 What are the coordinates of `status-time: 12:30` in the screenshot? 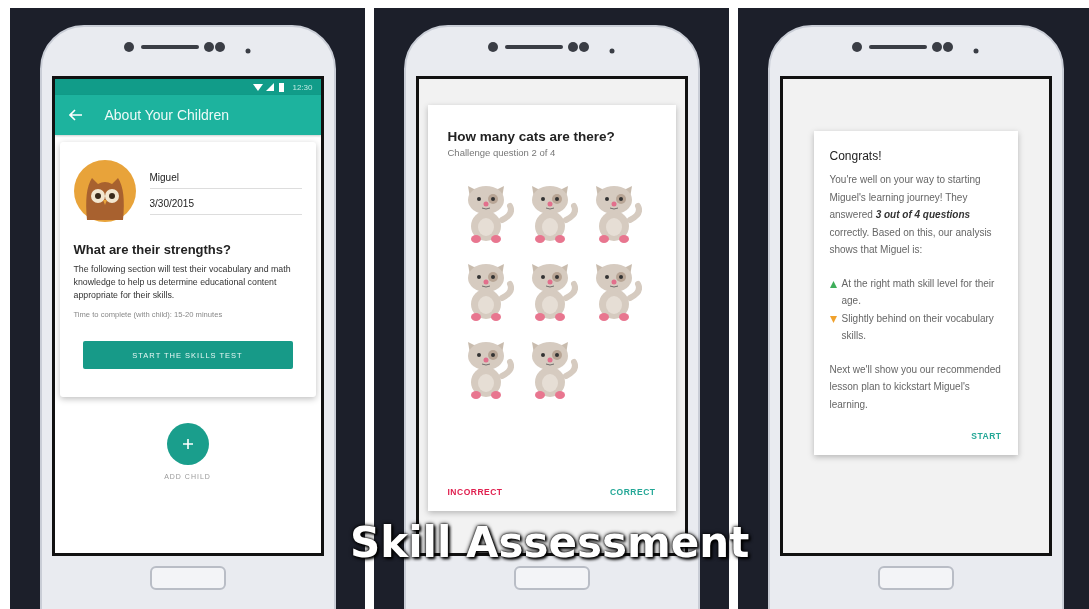 It's located at (302, 87).